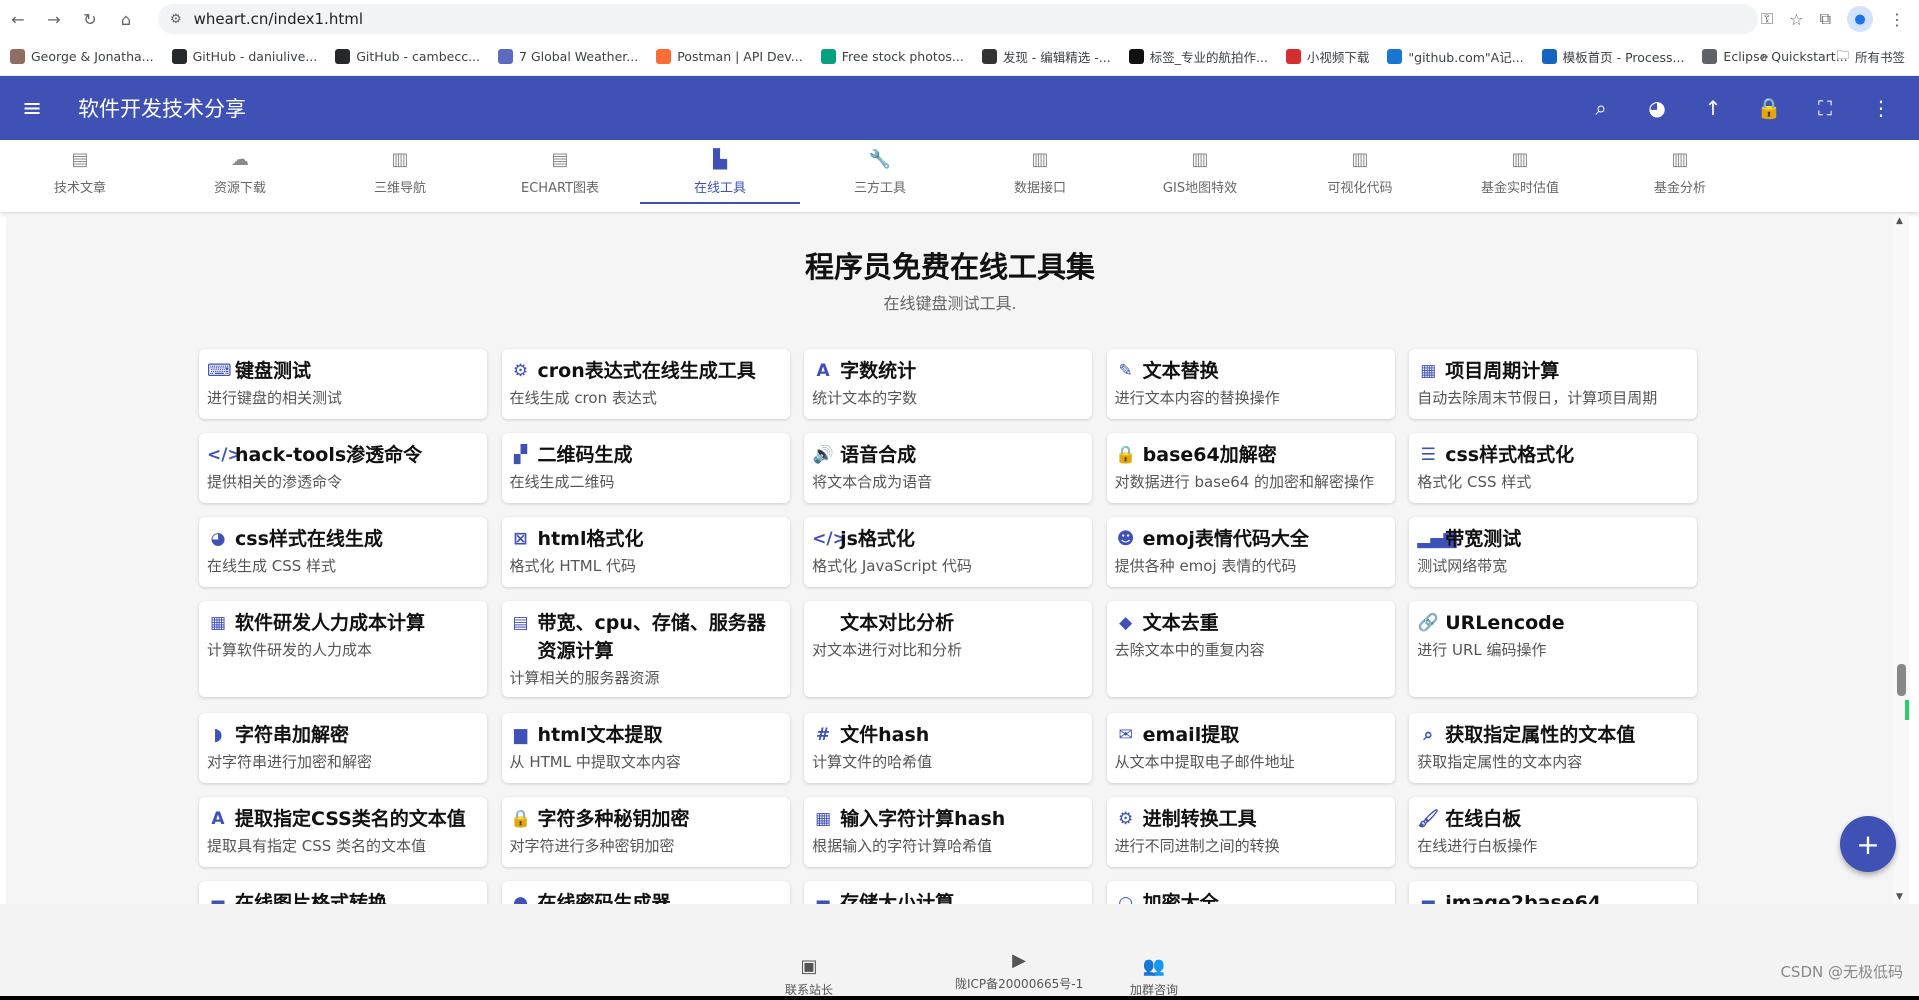  I want to click on tool-card: ▦ 输入字符计算hash 根据输入的字符计算哈希值, so click(948, 832).